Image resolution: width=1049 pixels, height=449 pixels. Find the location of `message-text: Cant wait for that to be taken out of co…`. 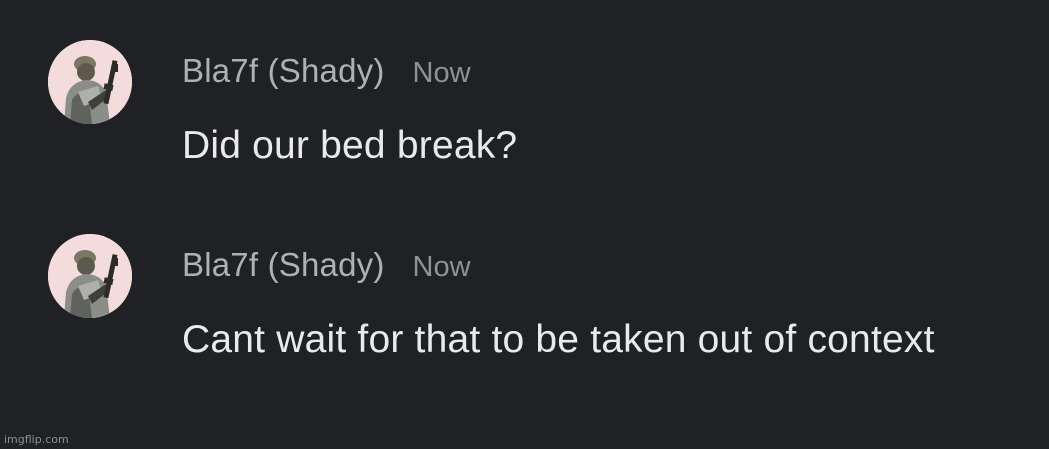

message-text: Cant wait for that to be taken out of co… is located at coordinates (558, 339).